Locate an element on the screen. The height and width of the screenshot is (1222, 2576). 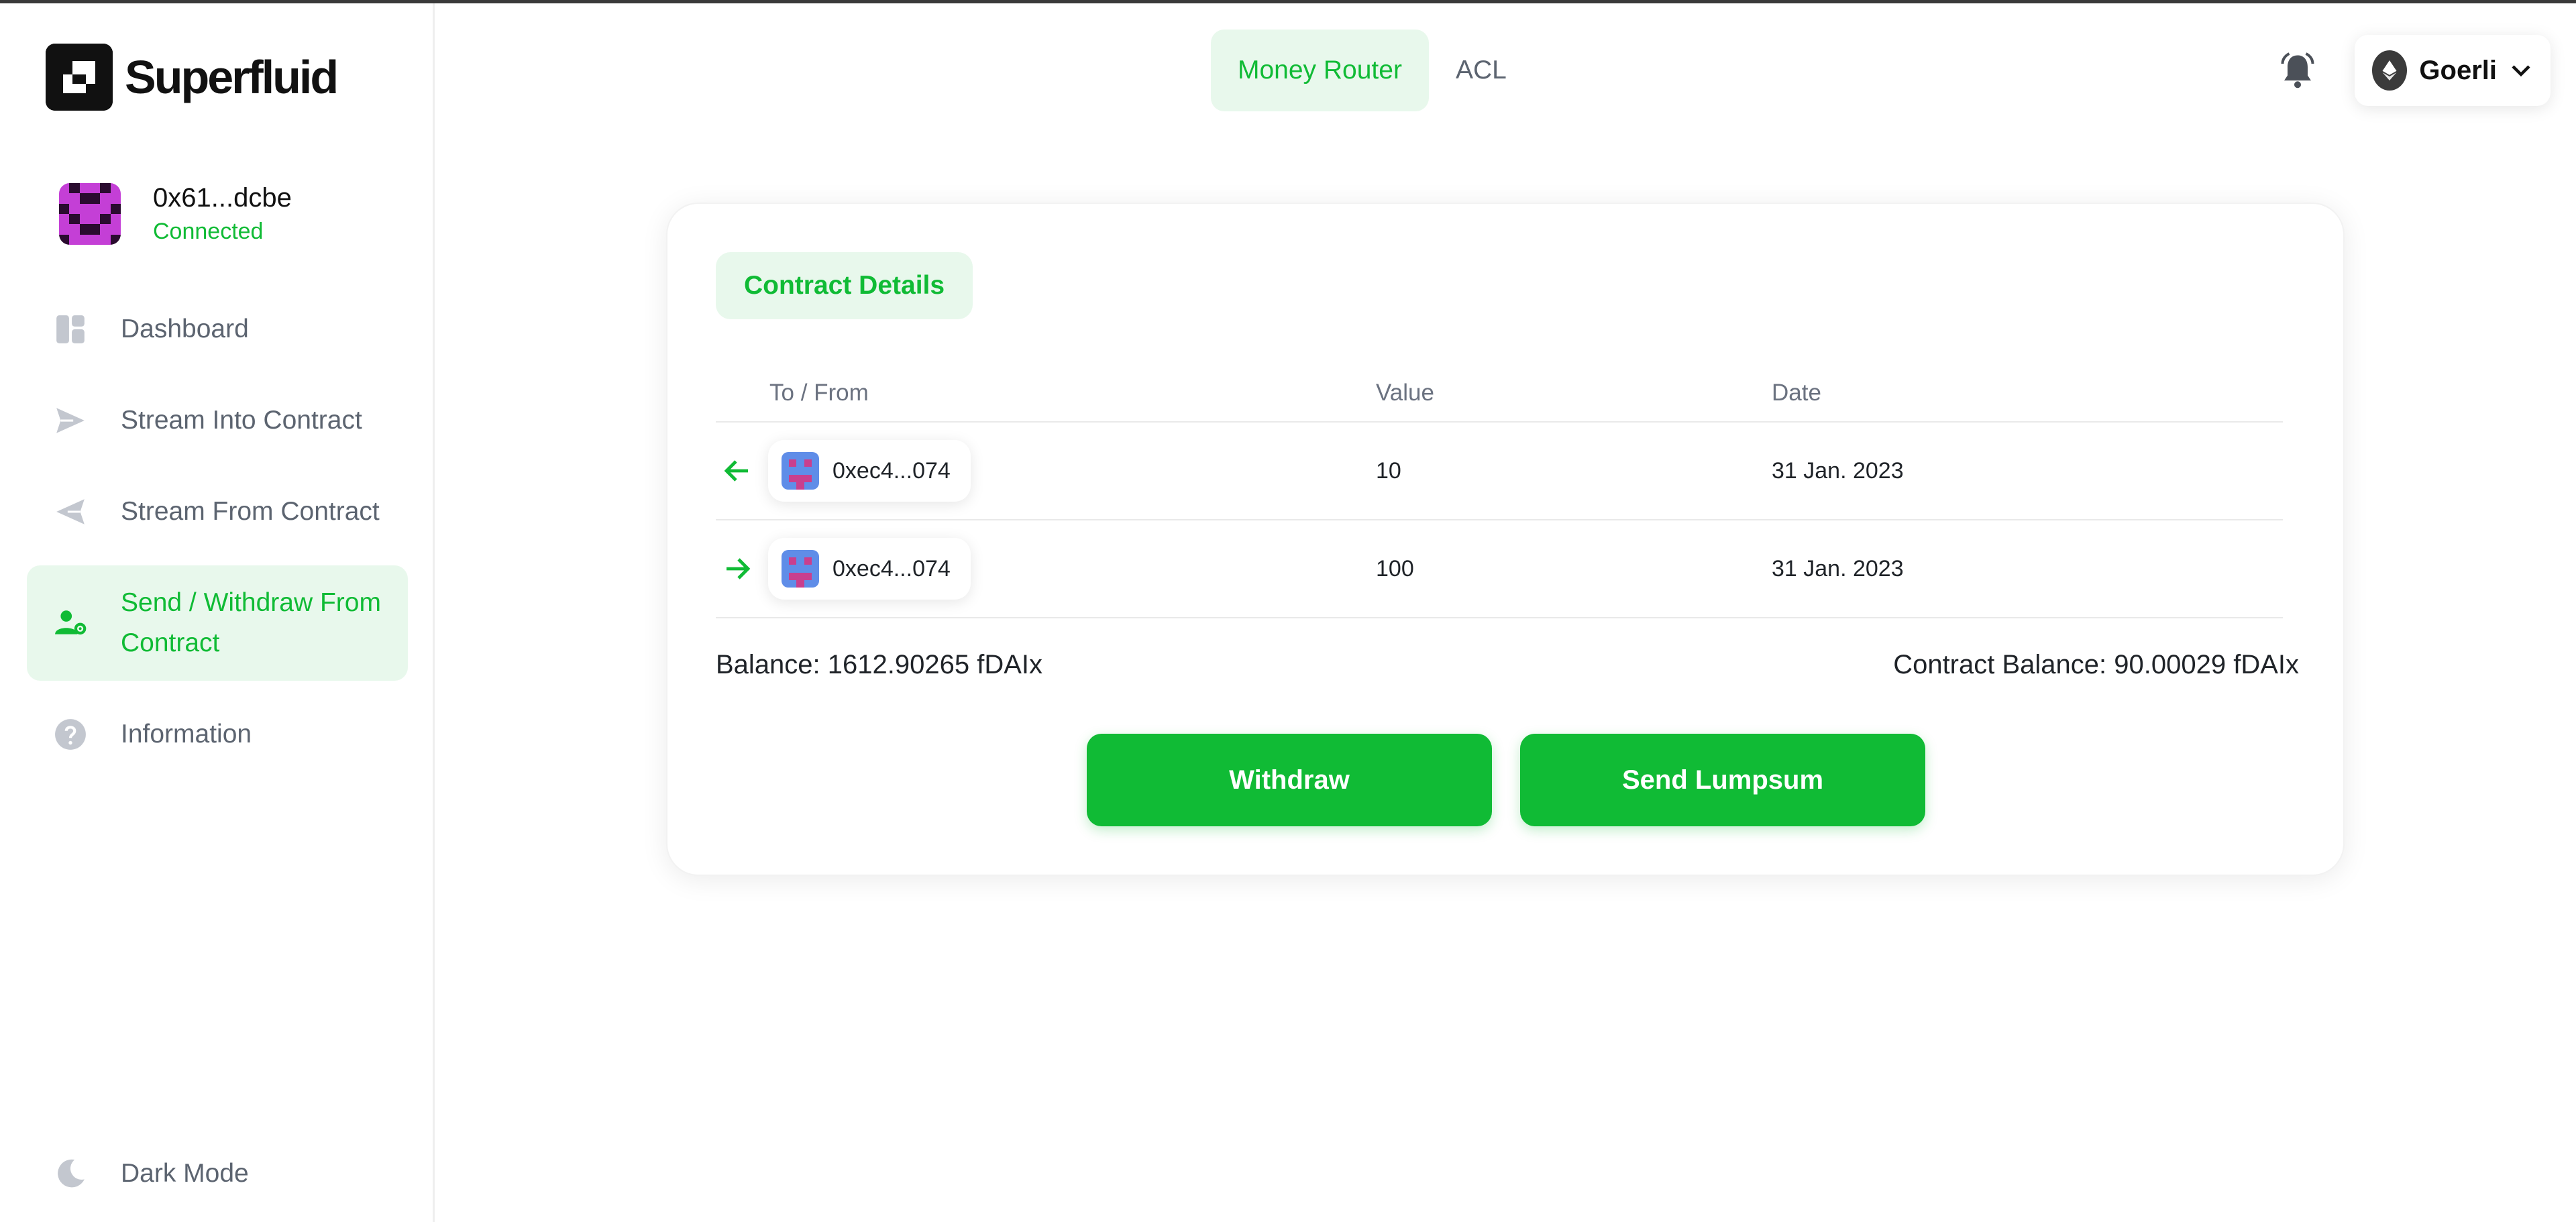
chevron-down-icon is located at coordinates (2521, 70).